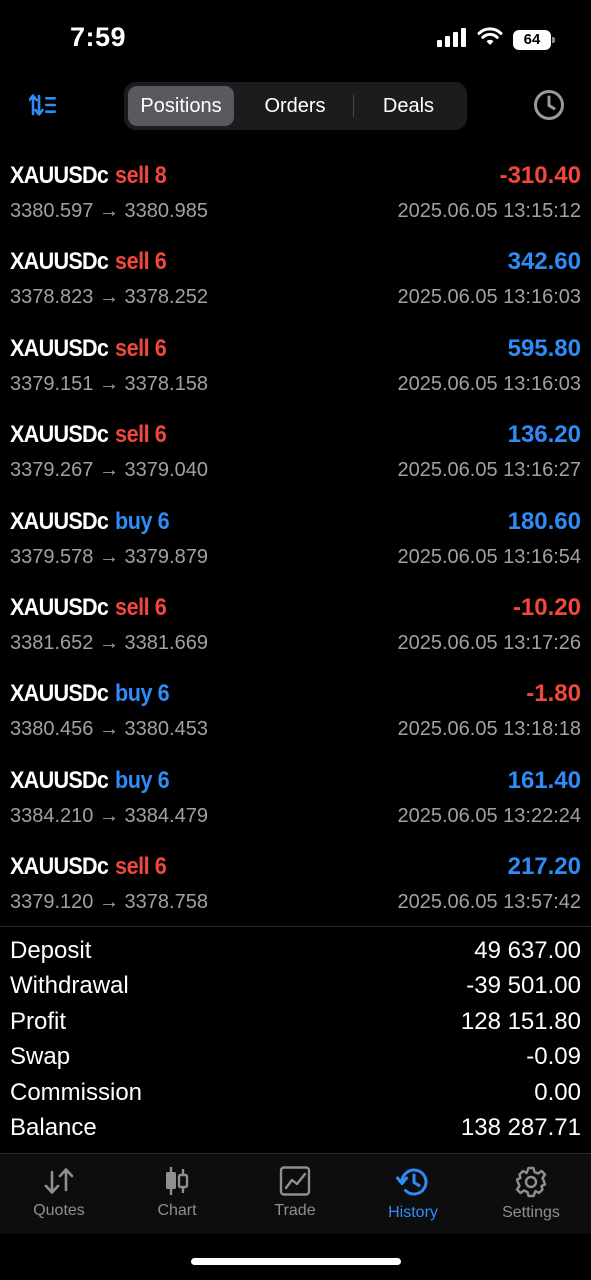 This screenshot has height=1280, width=591. I want to click on quotes-icon, so click(59, 1181).